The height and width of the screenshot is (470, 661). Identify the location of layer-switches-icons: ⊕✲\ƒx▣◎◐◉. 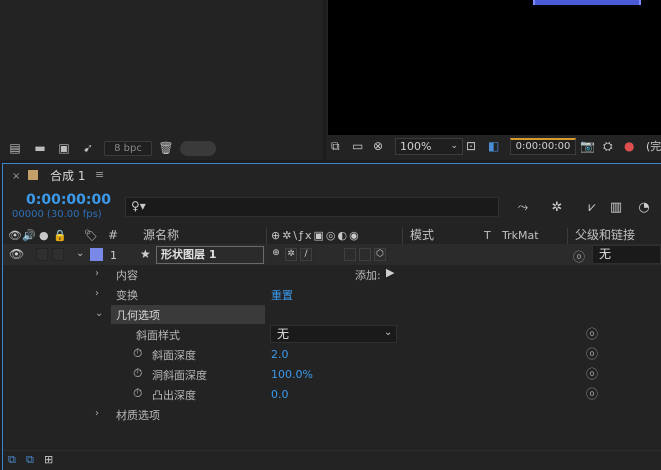
(316, 236).